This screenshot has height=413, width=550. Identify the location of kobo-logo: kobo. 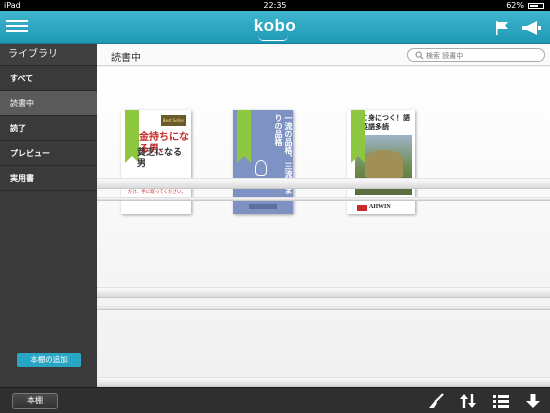
(275, 25).